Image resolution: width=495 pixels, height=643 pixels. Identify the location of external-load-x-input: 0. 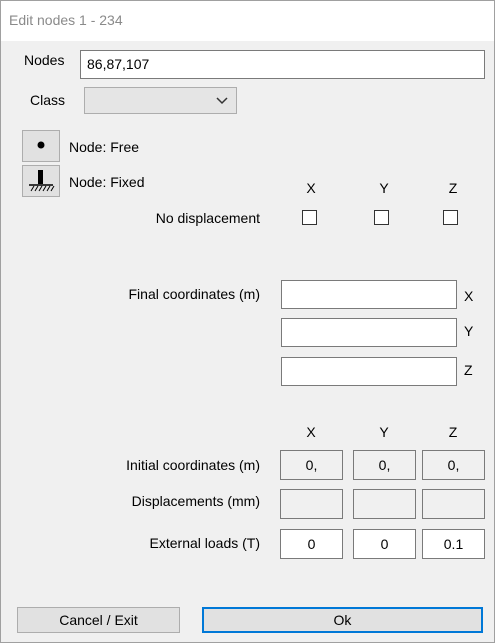
(311, 544).